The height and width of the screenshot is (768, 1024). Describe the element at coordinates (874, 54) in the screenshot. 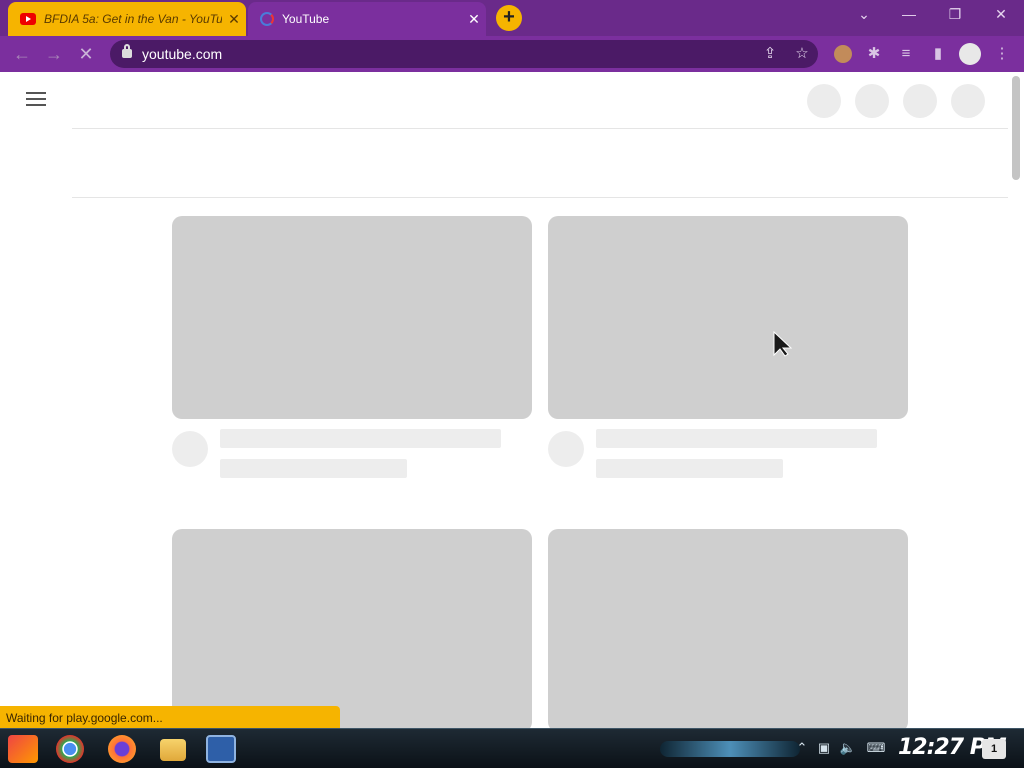

I see `extensions-puzzle-icon: ✱` at that location.